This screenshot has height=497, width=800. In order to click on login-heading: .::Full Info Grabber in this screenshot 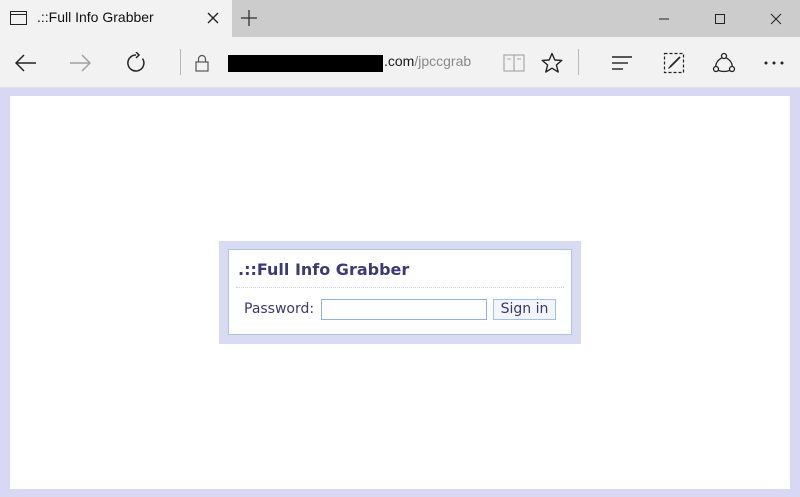, I will do `click(324, 269)`.